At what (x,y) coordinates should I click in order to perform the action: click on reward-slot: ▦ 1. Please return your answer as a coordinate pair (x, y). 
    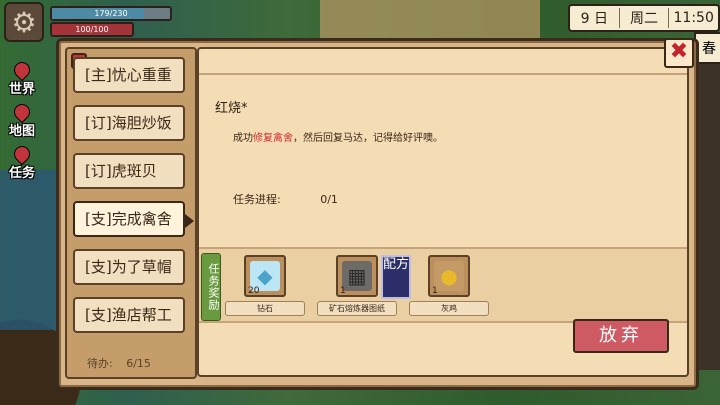
    Looking at the image, I should click on (357, 276).